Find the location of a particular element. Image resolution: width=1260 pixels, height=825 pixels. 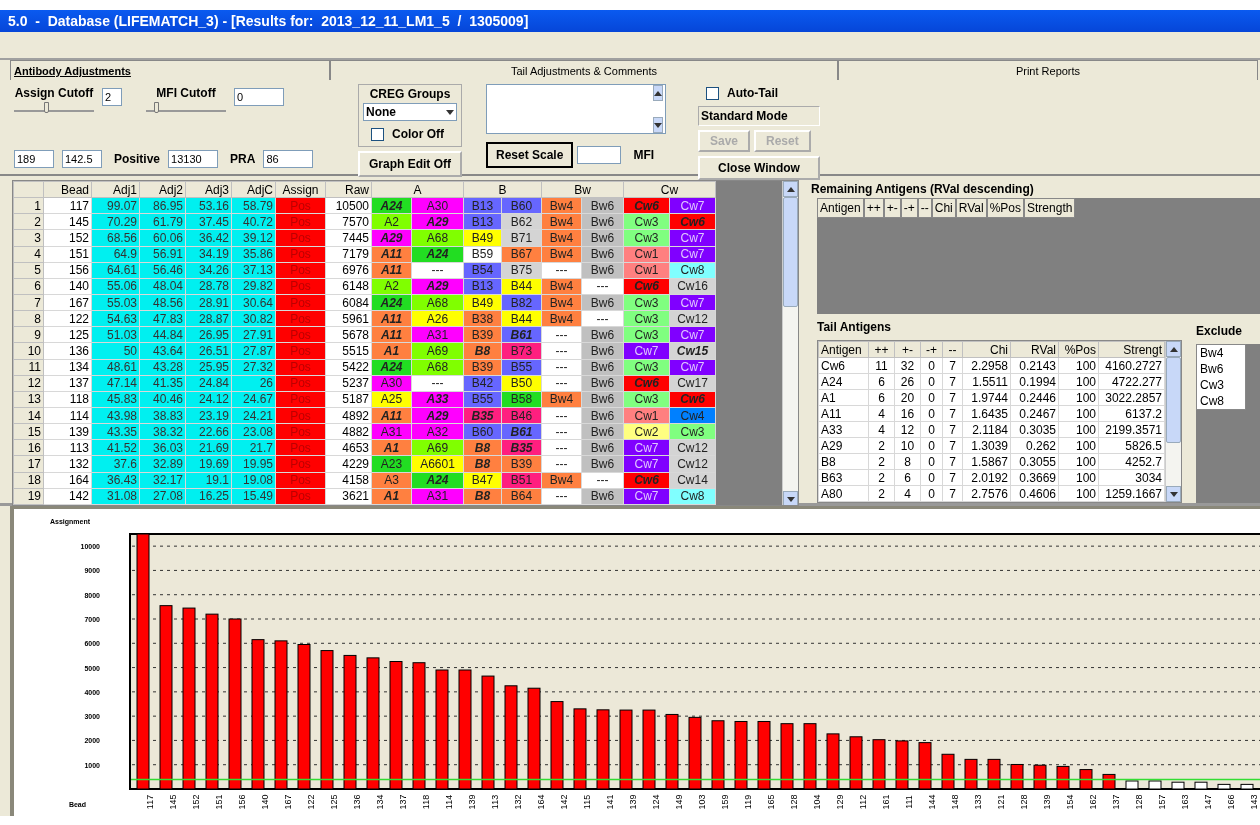

stat-field: 13130 is located at coordinates (193, 159).